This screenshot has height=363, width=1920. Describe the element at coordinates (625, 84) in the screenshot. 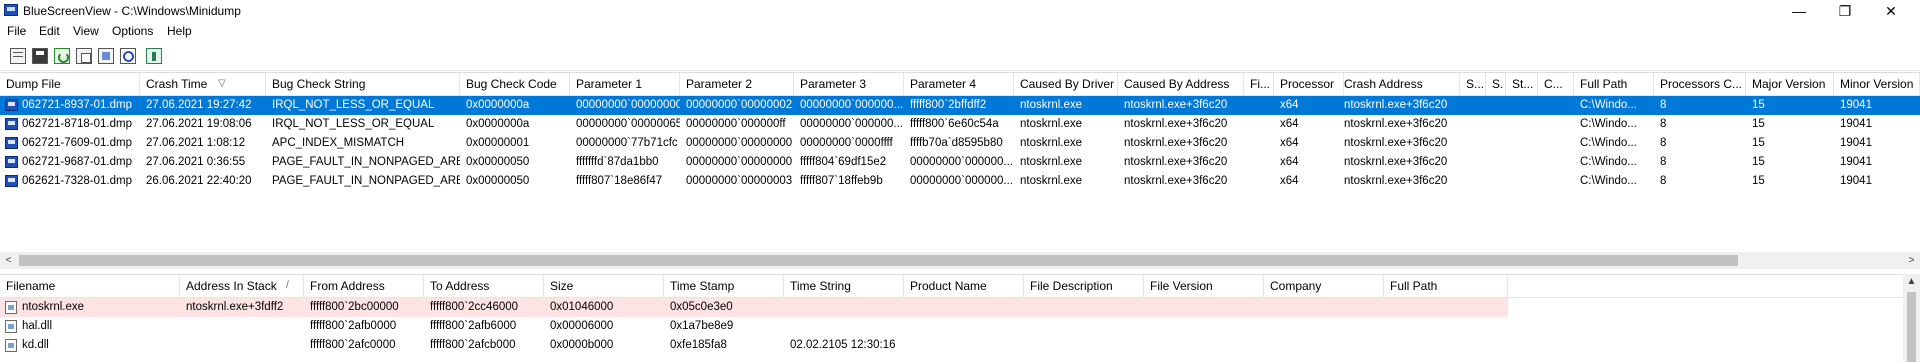

I see `column-header: Parameter 1` at that location.